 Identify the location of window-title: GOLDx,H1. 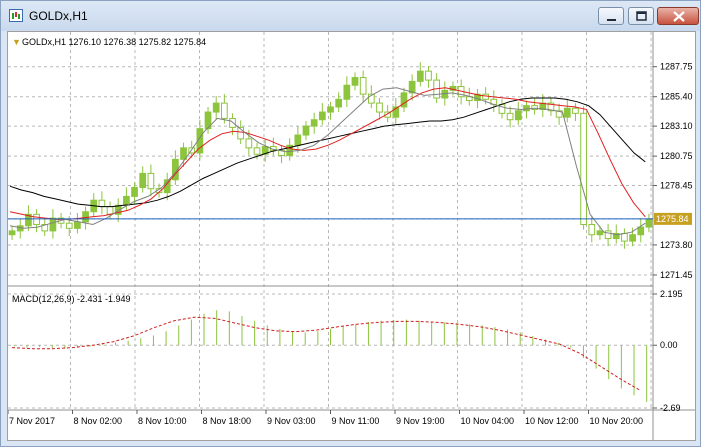
(58, 16).